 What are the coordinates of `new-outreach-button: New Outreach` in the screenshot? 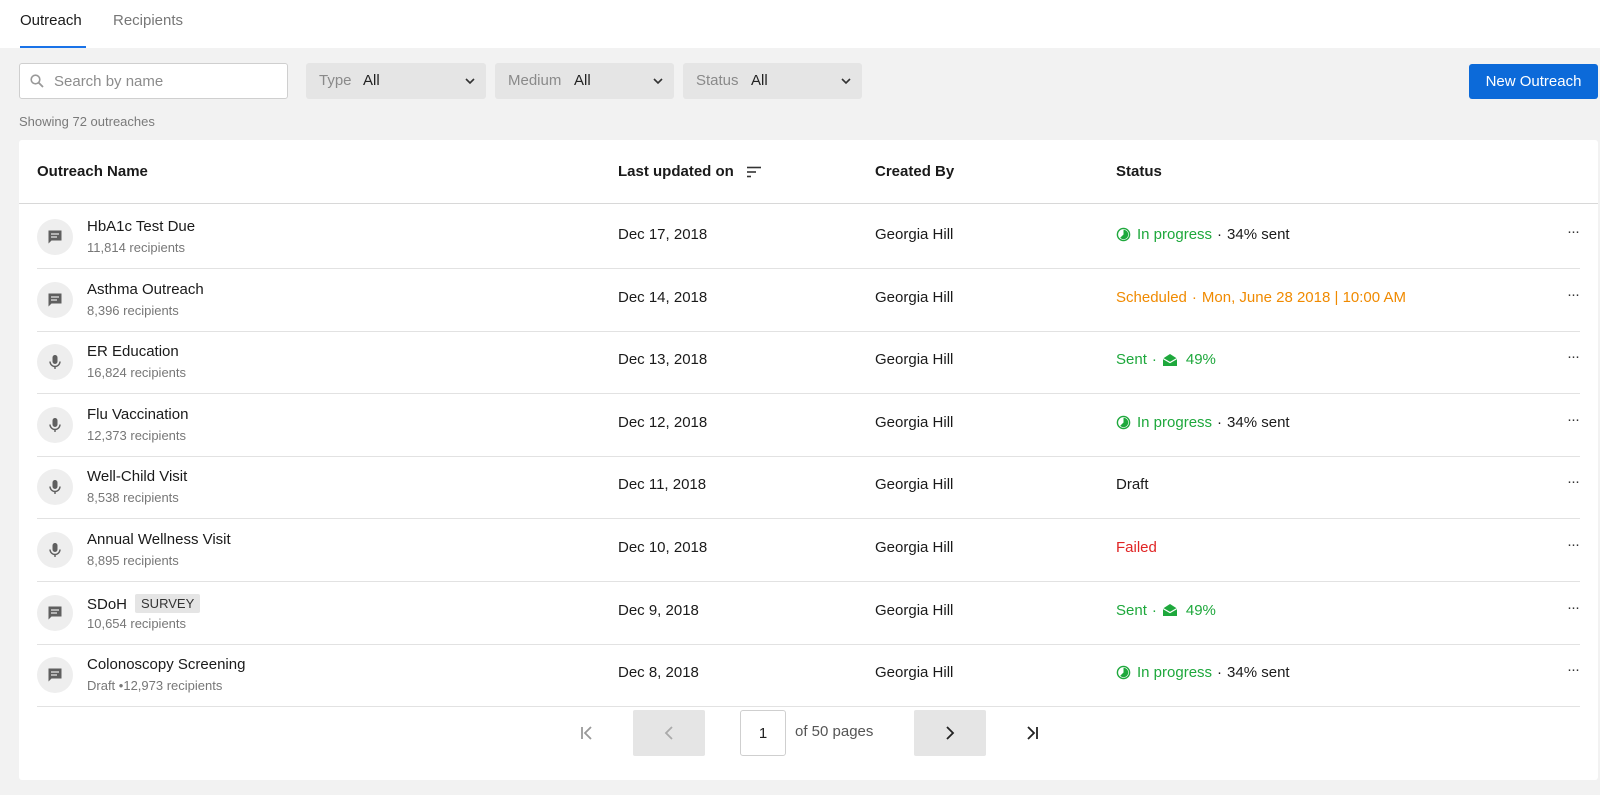 It's located at (1533, 81).